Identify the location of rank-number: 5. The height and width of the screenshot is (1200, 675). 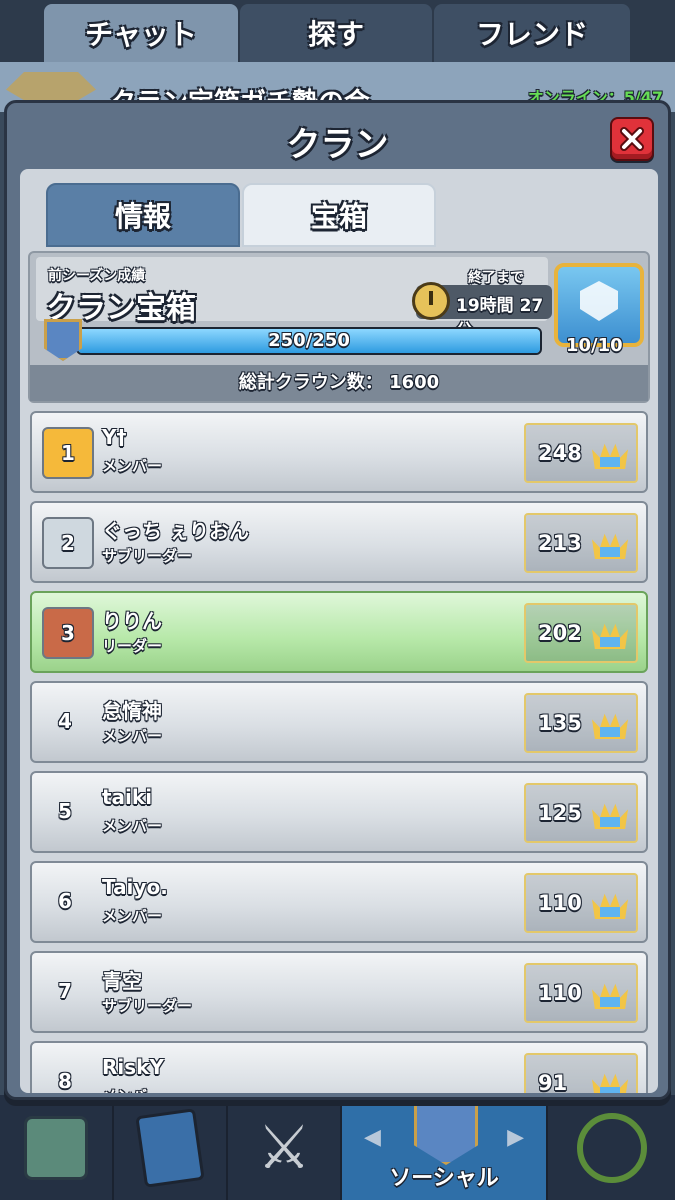
(65, 811).